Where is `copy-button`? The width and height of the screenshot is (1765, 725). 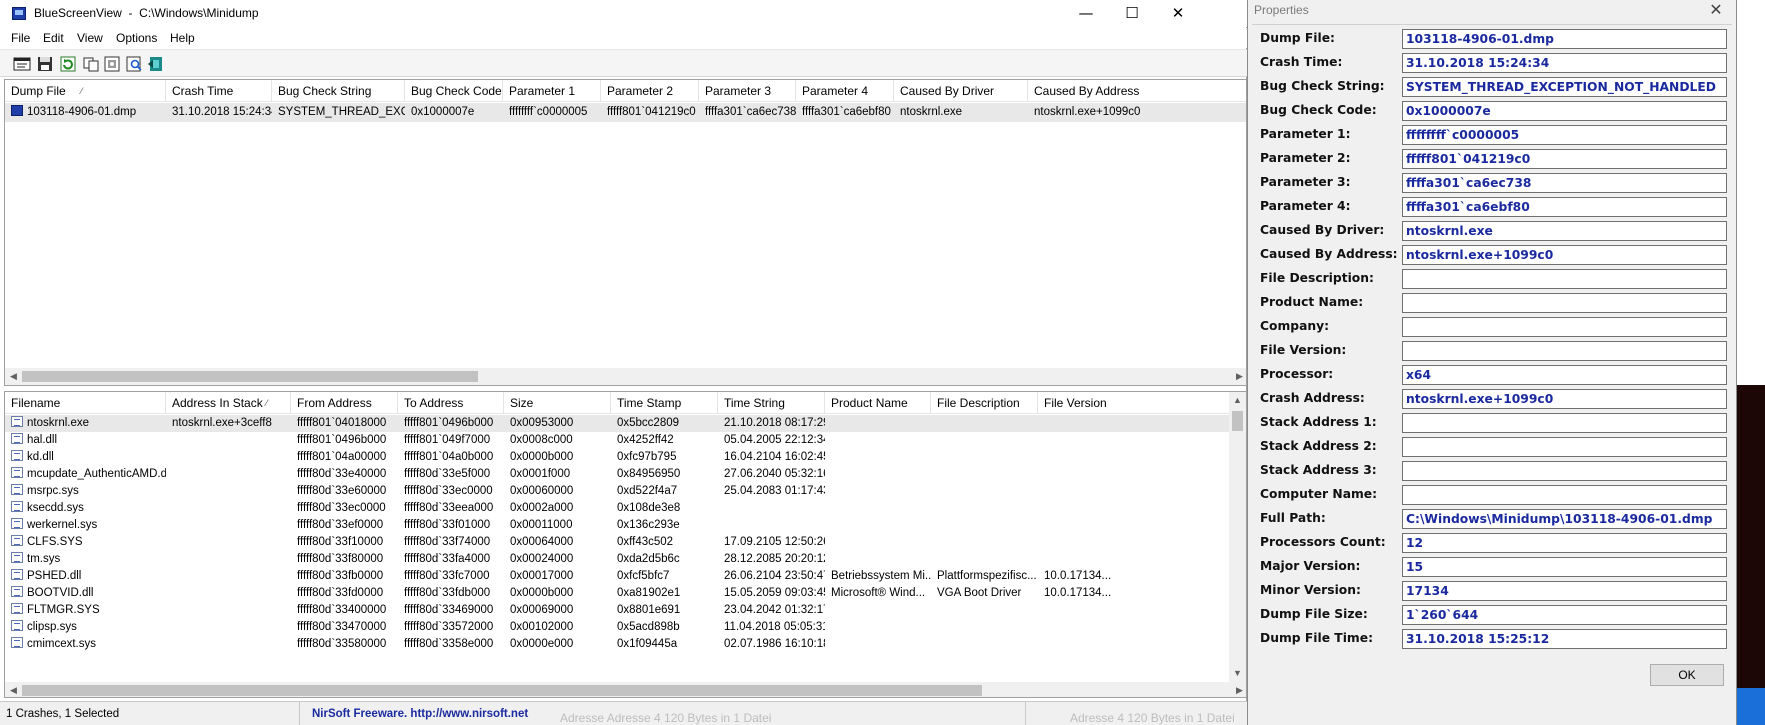 copy-button is located at coordinates (91, 64).